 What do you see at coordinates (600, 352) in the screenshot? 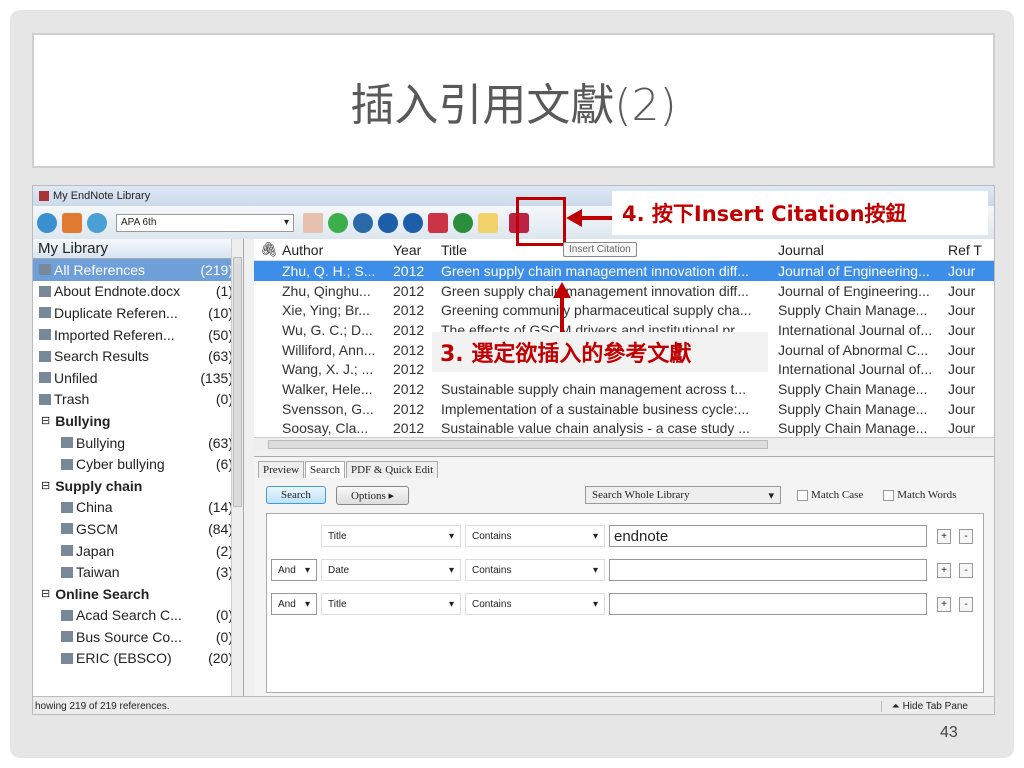
I see `callout-step3: 3. 選定欲插入的參考文獻` at bounding box center [600, 352].